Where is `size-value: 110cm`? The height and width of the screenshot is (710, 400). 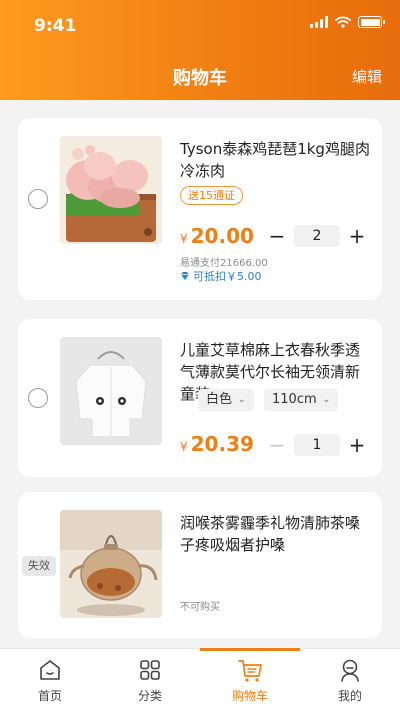 size-value: 110cm is located at coordinates (294, 399).